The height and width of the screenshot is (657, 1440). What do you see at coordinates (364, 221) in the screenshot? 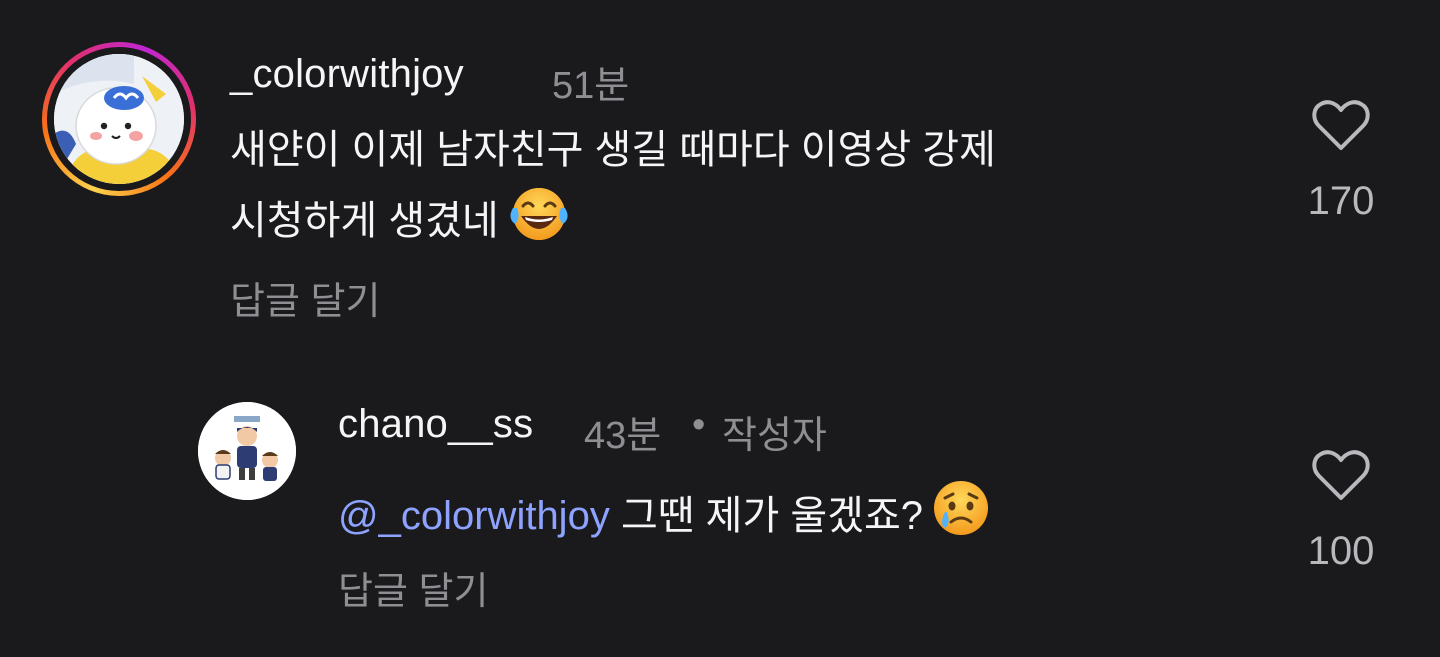
I see `comment-text-fragment: 시청하게 생겼네` at bounding box center [364, 221].